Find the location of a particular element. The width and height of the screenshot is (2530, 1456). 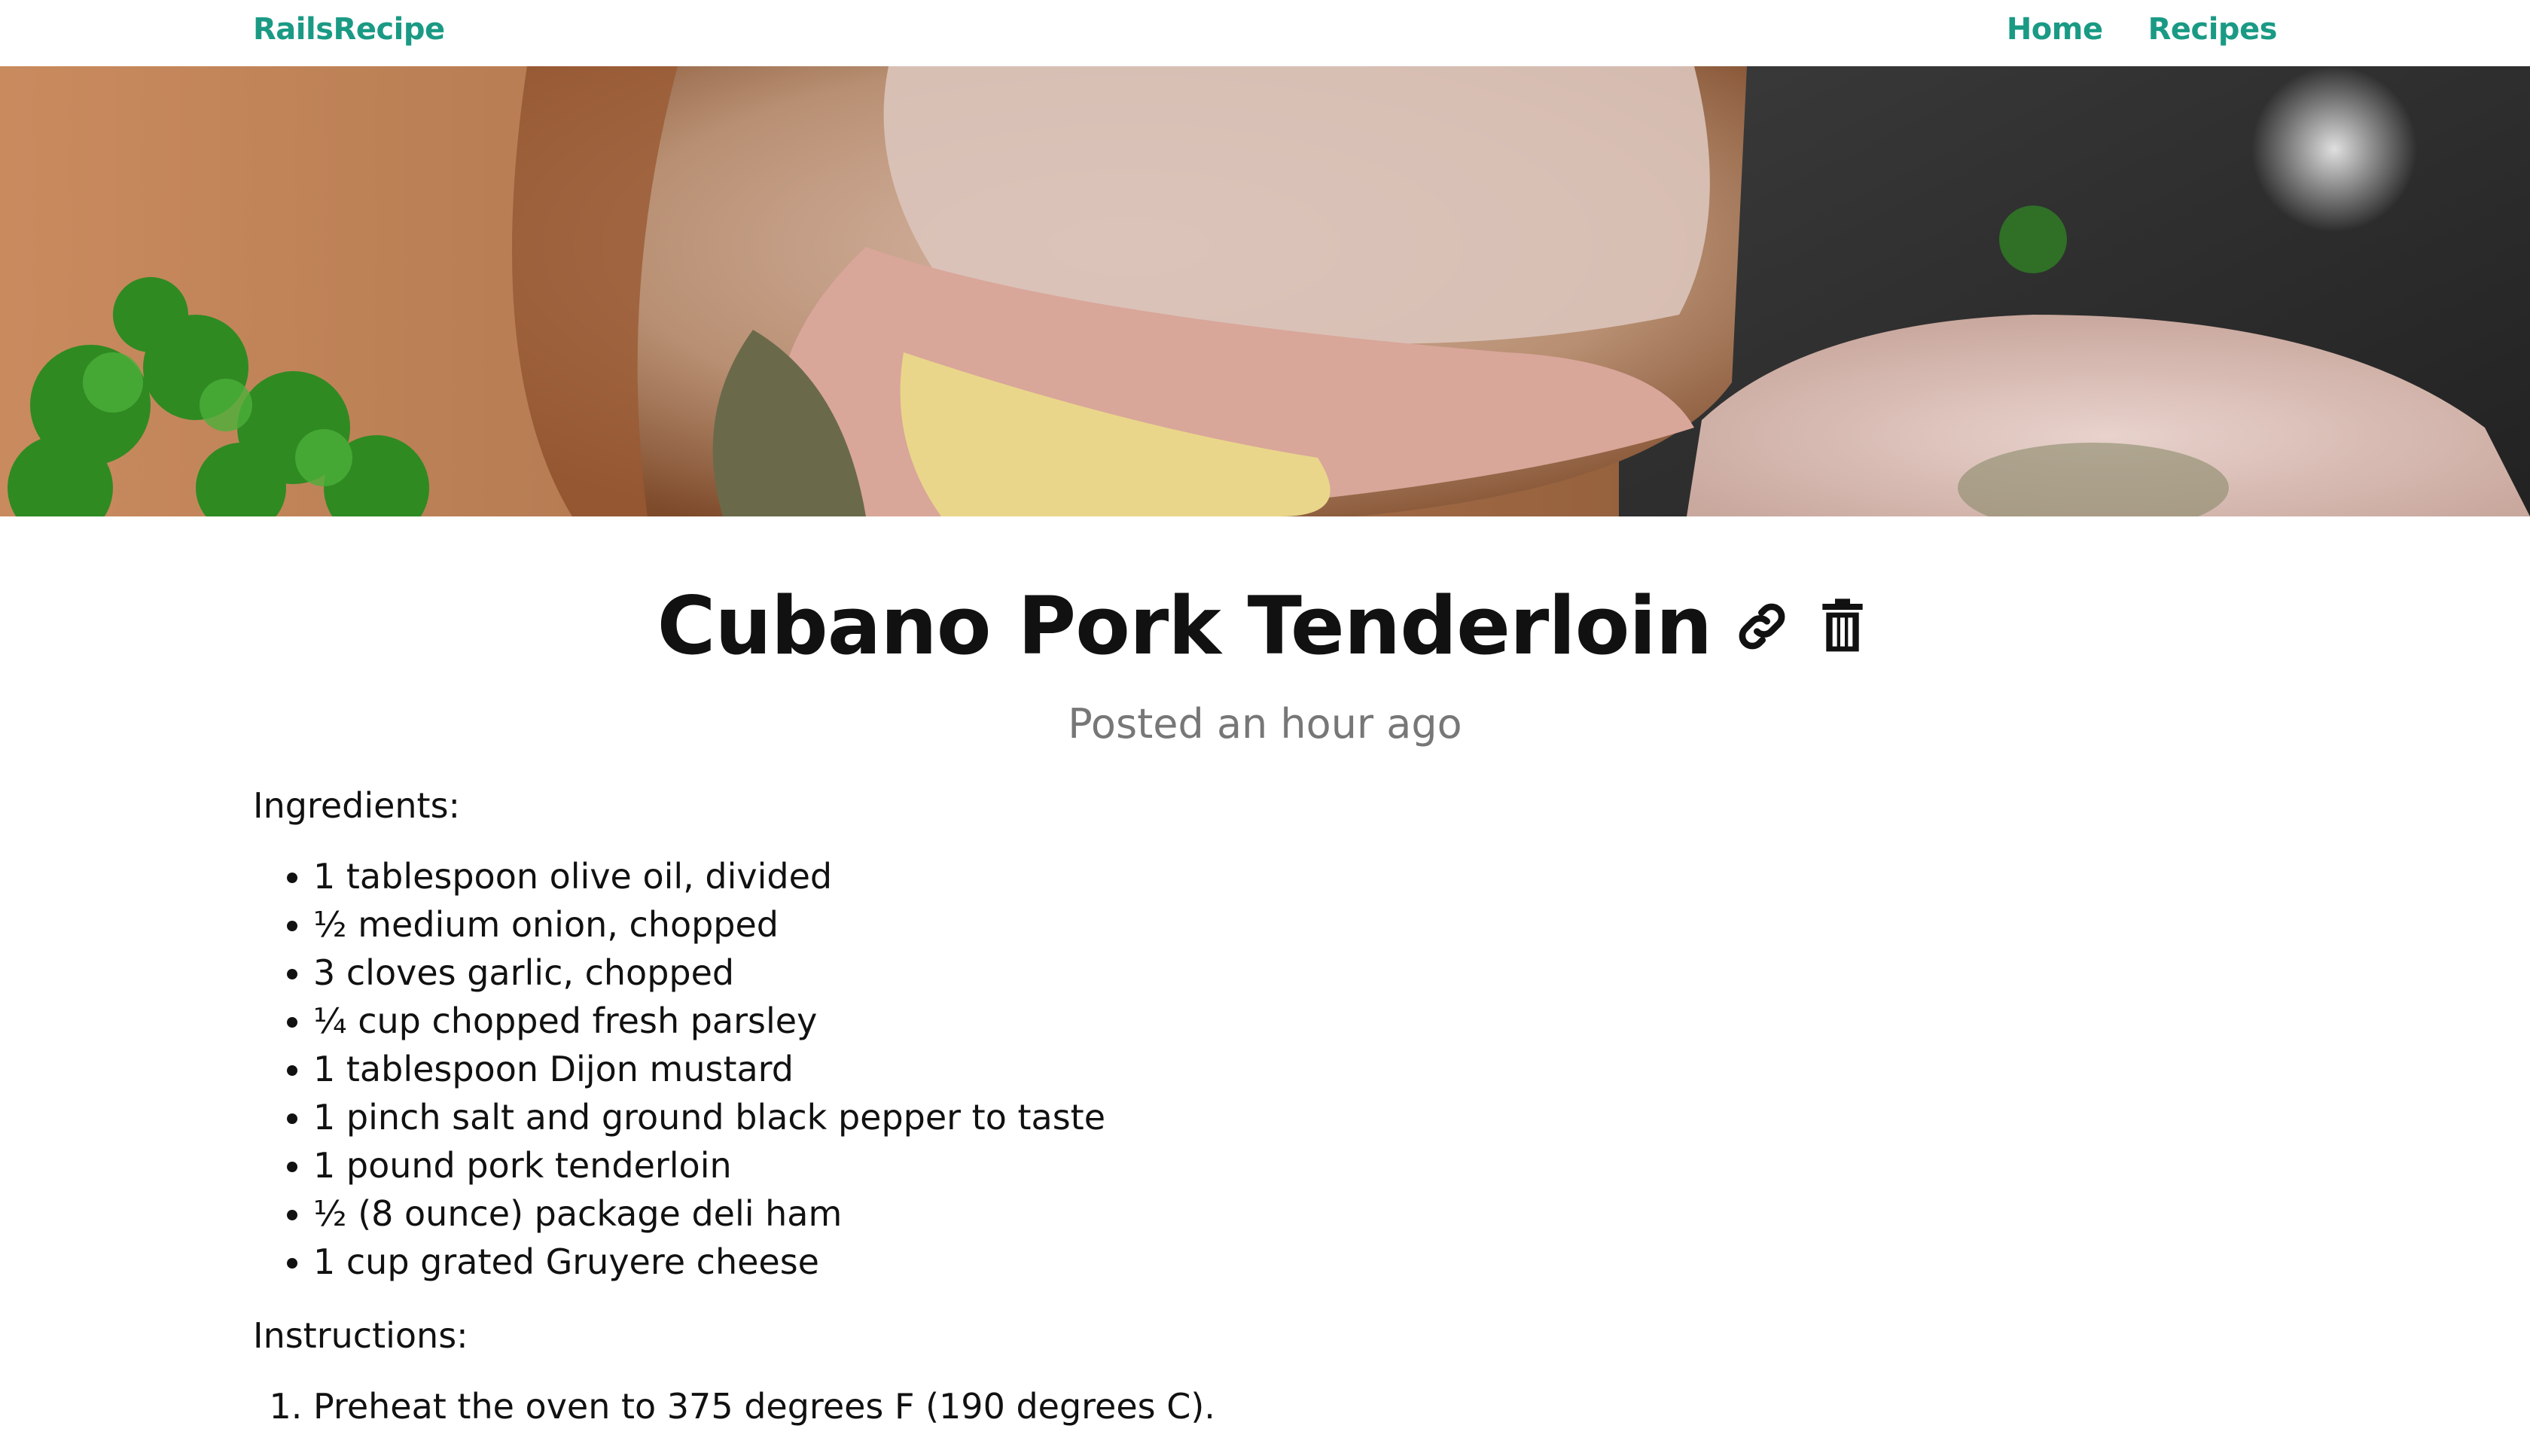

brand-logo-link: RailsRecipe is located at coordinates (349, 29).